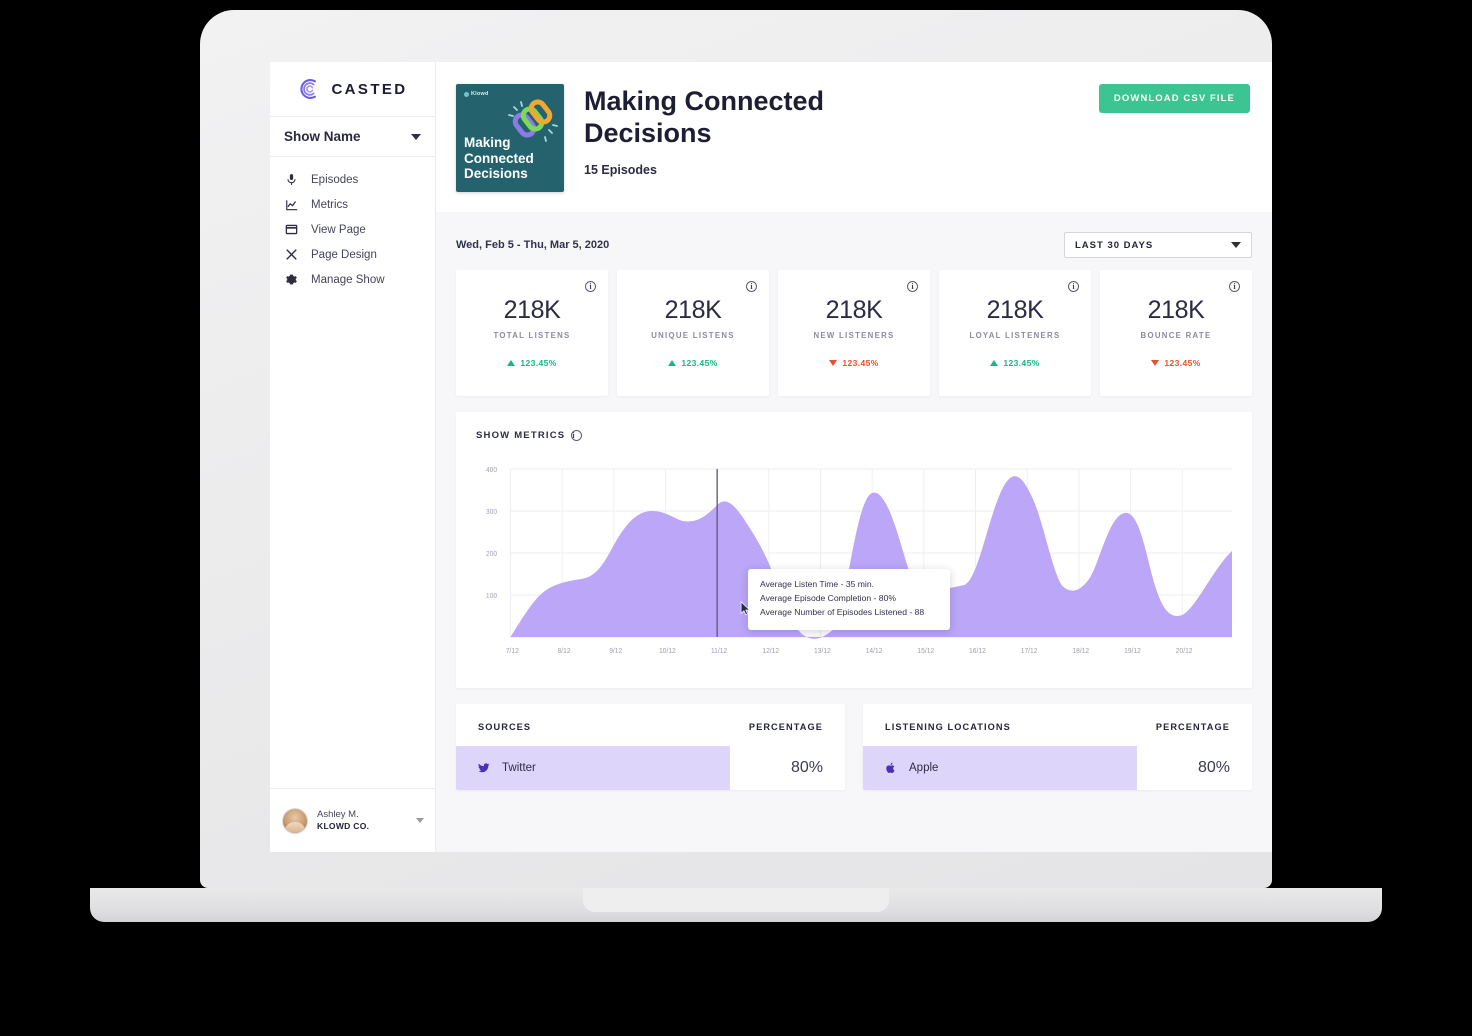 The width and height of the screenshot is (1472, 1036). Describe the element at coordinates (295, 820) in the screenshot. I see `avatar` at that location.